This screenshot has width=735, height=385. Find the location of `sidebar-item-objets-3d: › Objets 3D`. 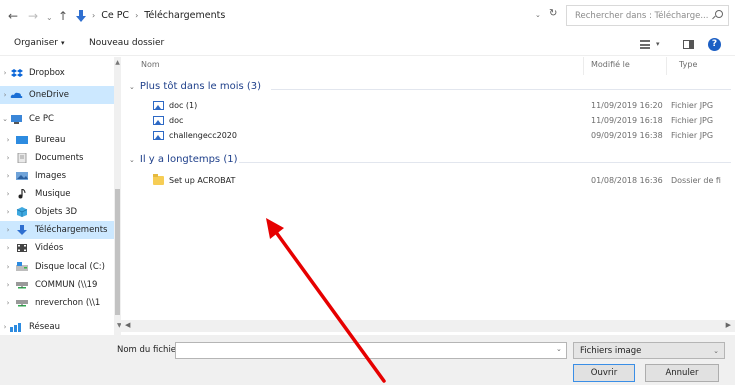

sidebar-item-objets-3d: › Objets 3D is located at coordinates (57, 212).